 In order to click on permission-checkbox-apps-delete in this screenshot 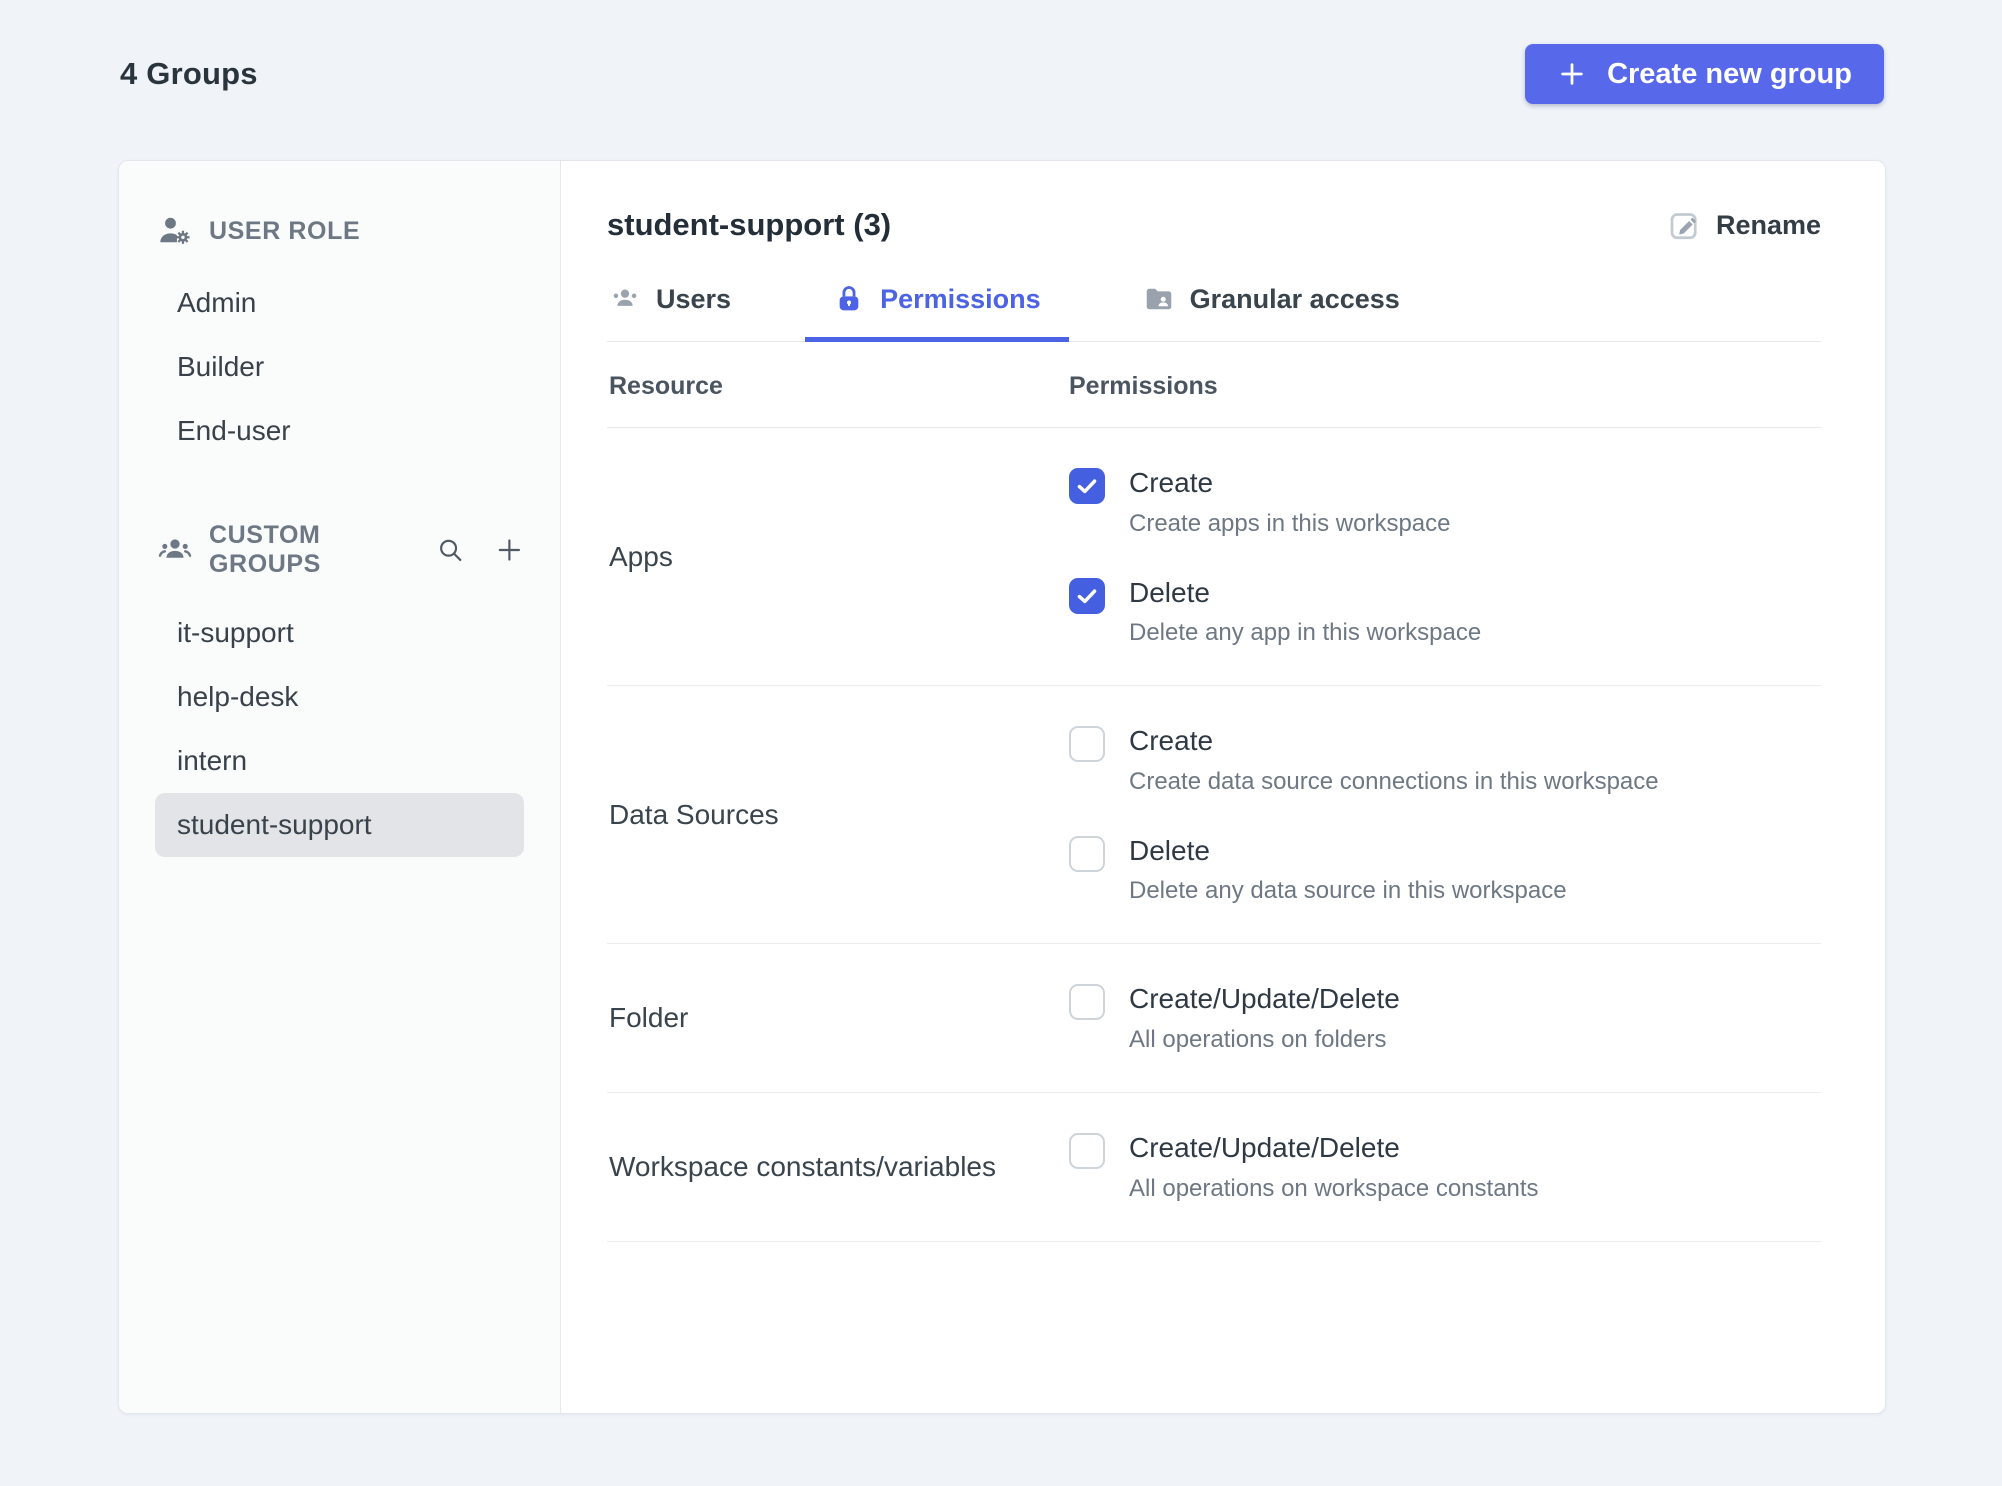, I will do `click(1087, 595)`.